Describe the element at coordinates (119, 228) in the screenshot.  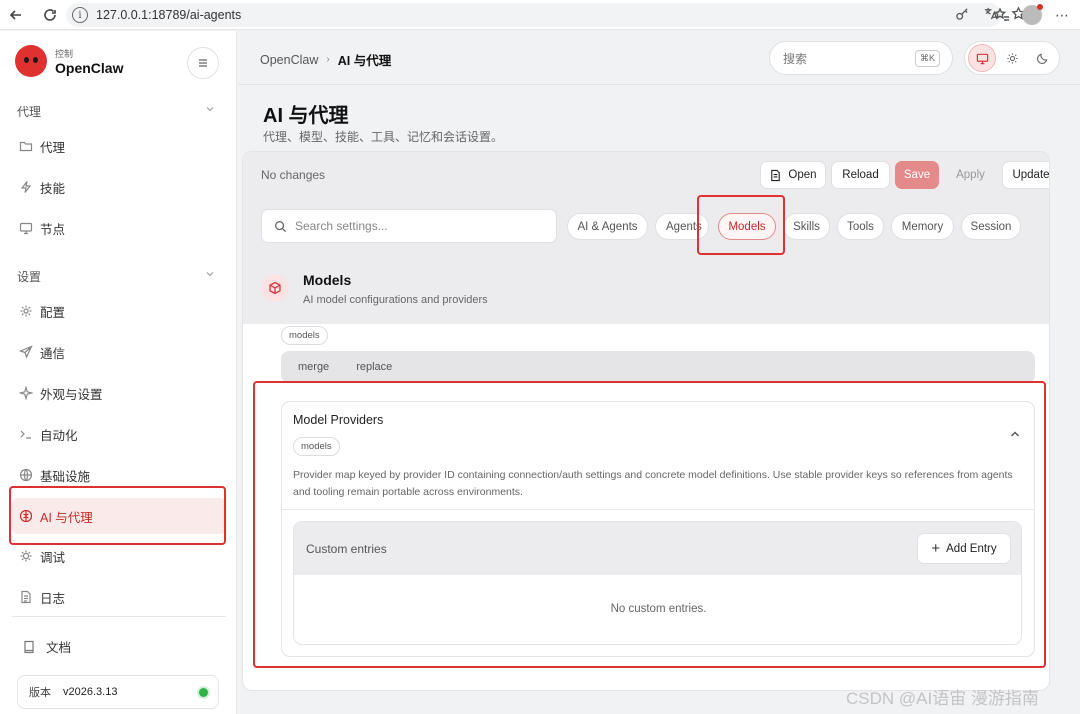
I see `sidebar-item-nodes: 节点` at that location.